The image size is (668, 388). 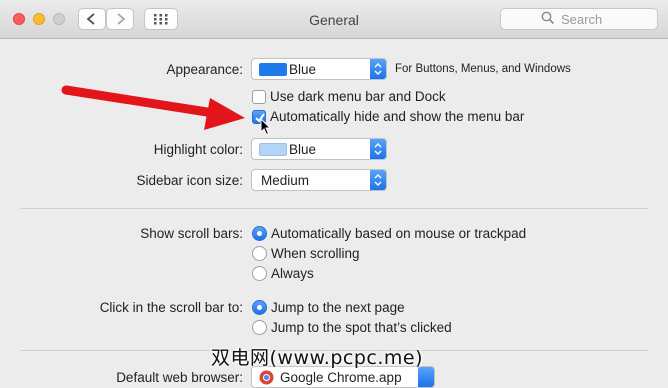 I want to click on highlight-value: Blue, so click(x=303, y=149).